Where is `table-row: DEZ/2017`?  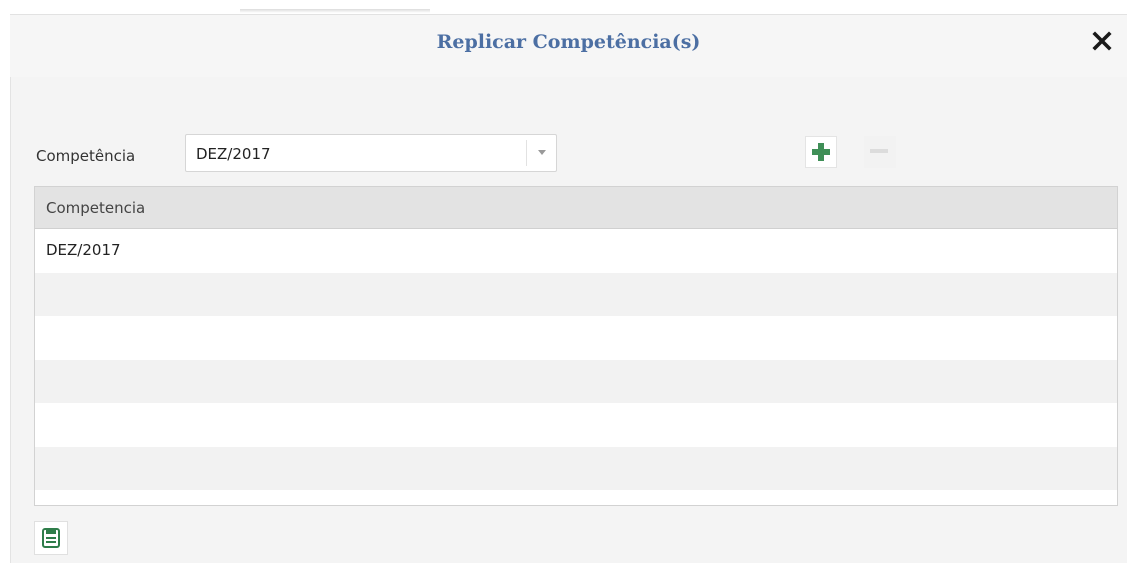 table-row: DEZ/2017 is located at coordinates (576, 251).